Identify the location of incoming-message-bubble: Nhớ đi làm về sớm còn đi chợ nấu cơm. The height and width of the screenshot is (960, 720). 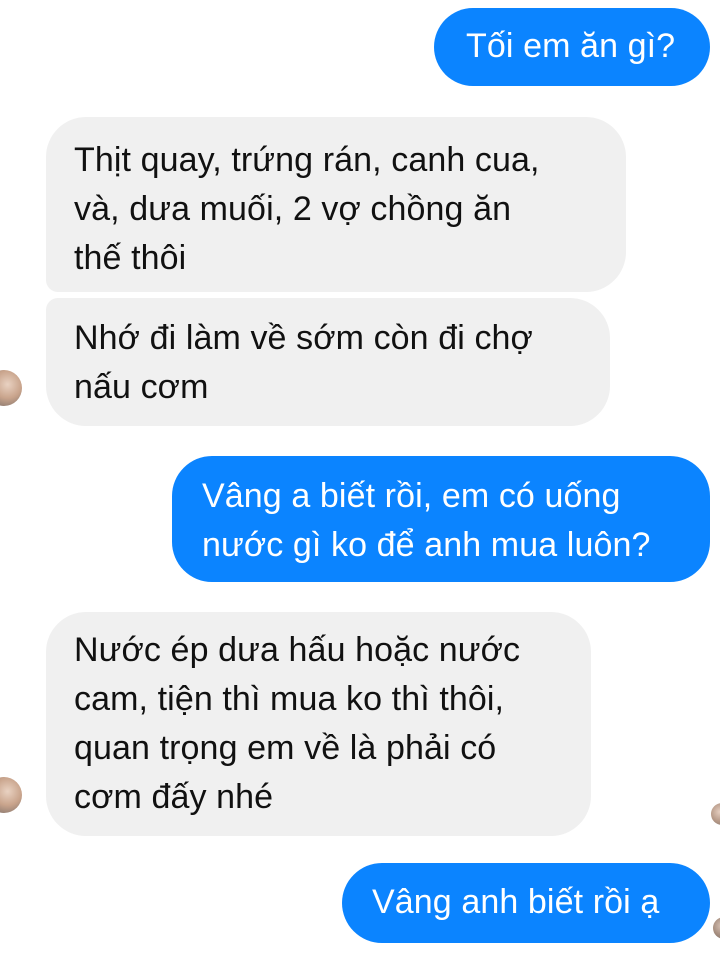
(328, 362).